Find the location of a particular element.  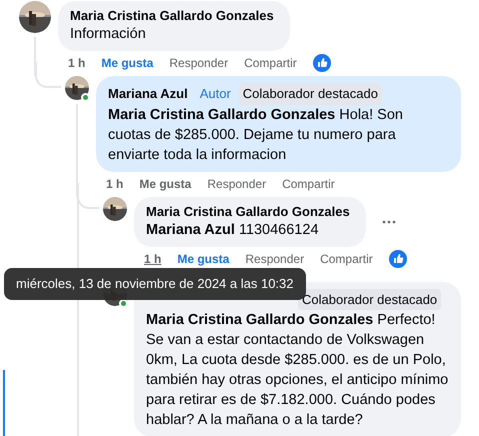

author-name: Mariana Azul is located at coordinates (148, 94).